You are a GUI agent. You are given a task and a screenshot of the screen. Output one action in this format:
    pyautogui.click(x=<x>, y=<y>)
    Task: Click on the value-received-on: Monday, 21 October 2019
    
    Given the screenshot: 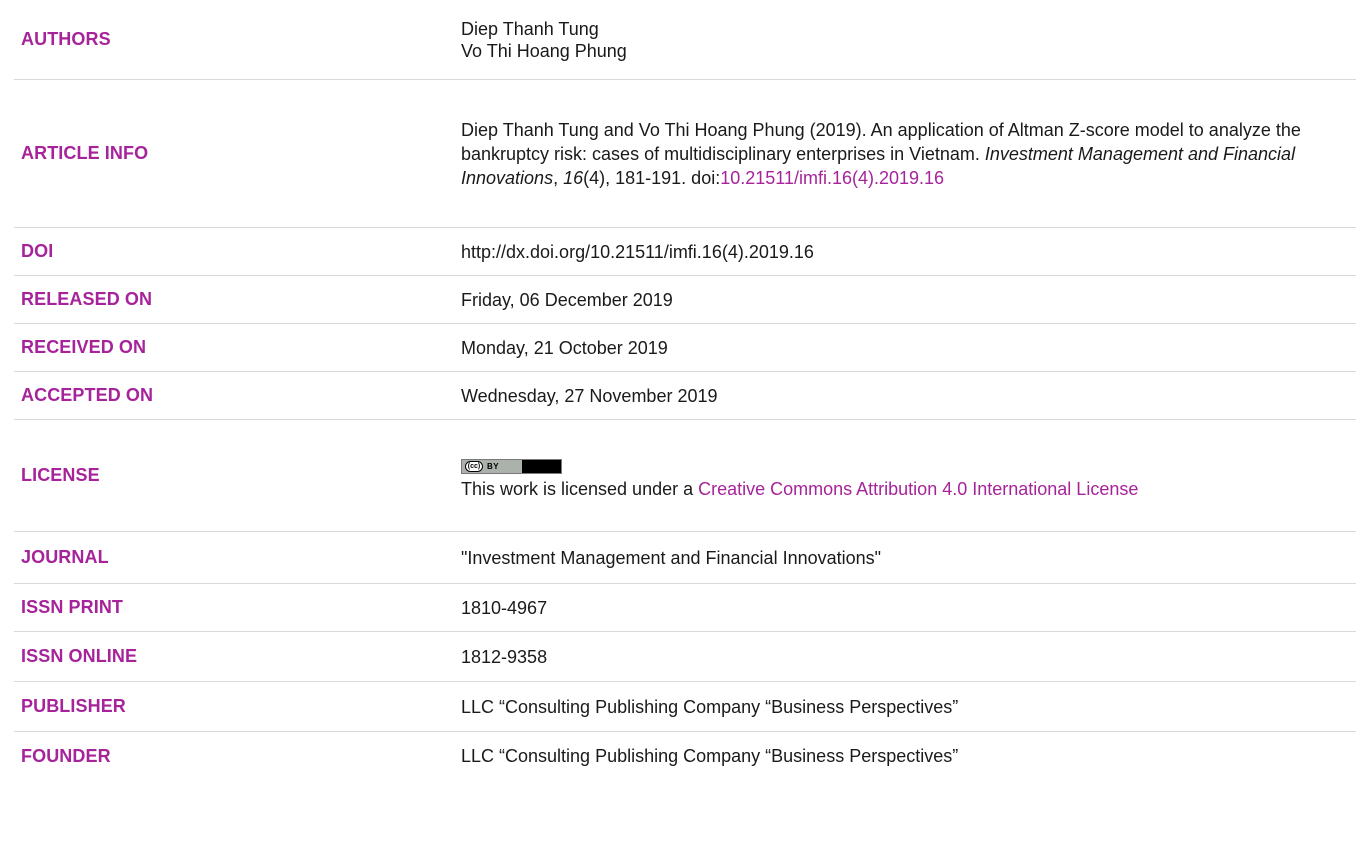 What is the action you would take?
    pyautogui.click(x=564, y=347)
    